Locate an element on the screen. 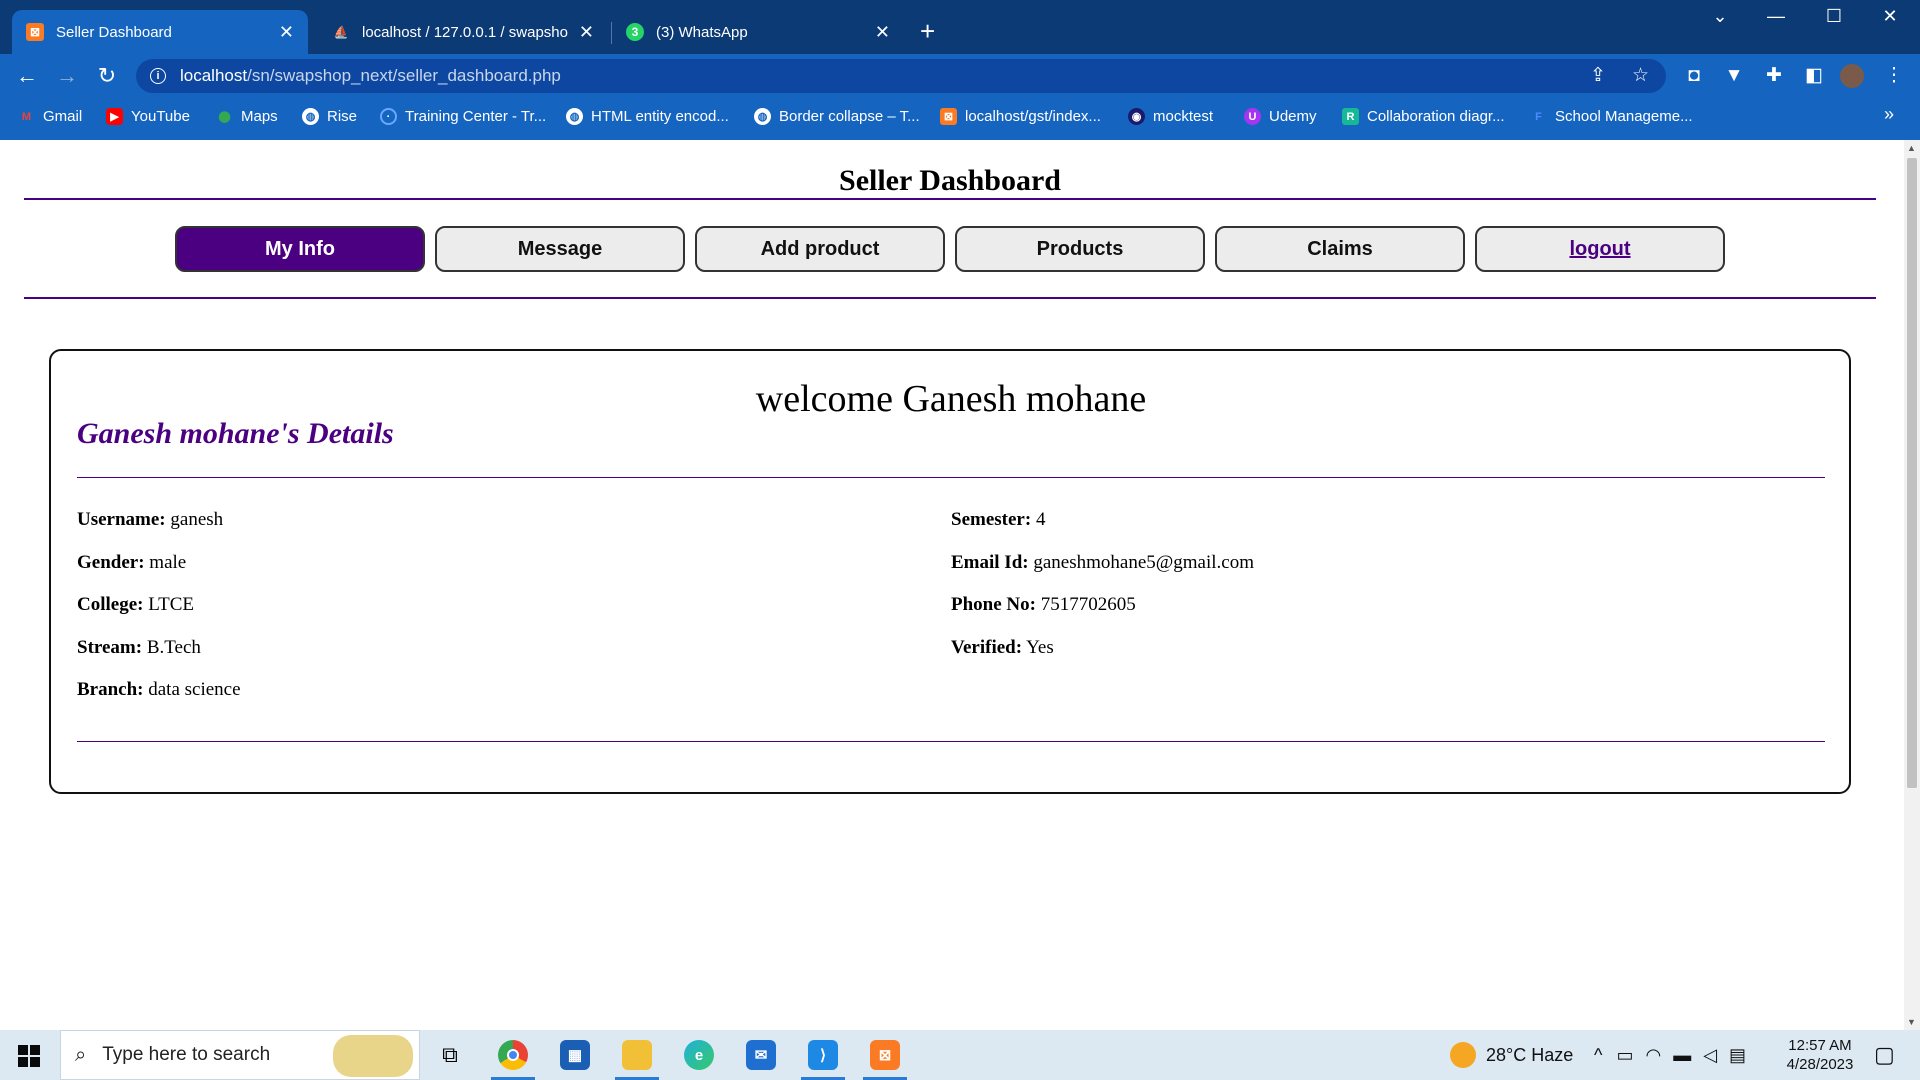  field-value: LTCE is located at coordinates (171, 604).